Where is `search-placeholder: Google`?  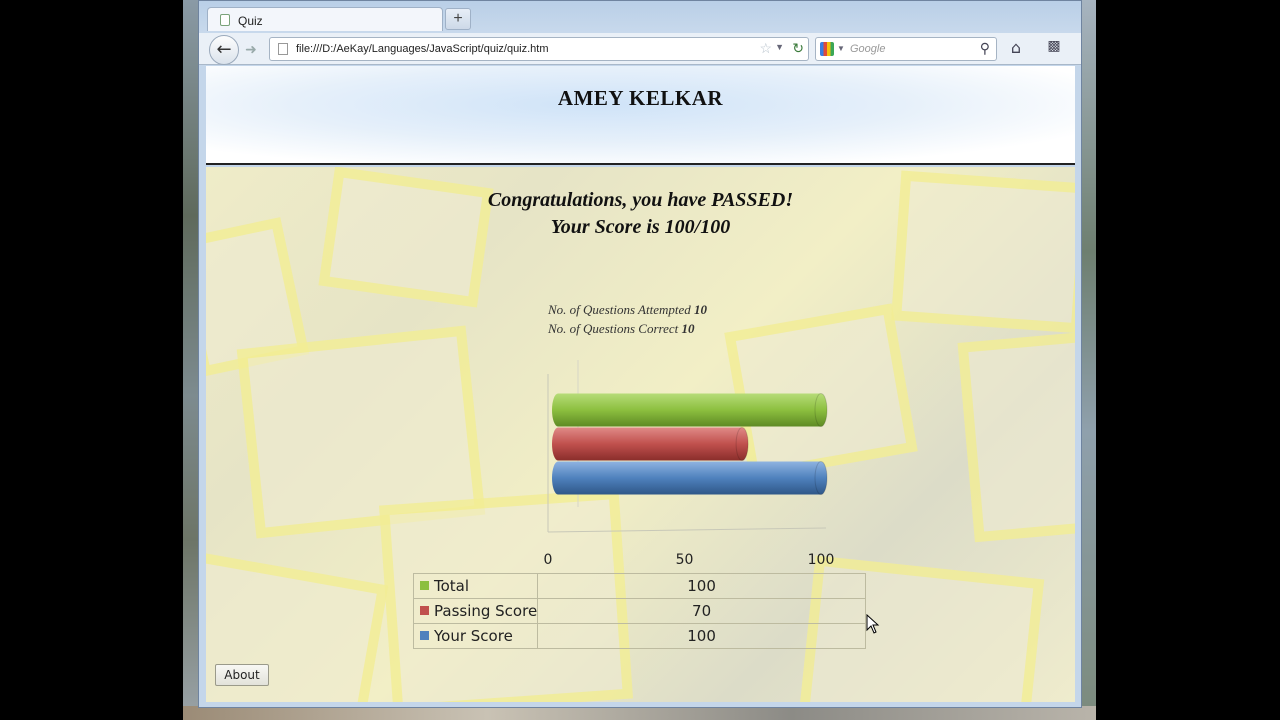
search-placeholder: Google is located at coordinates (868, 49).